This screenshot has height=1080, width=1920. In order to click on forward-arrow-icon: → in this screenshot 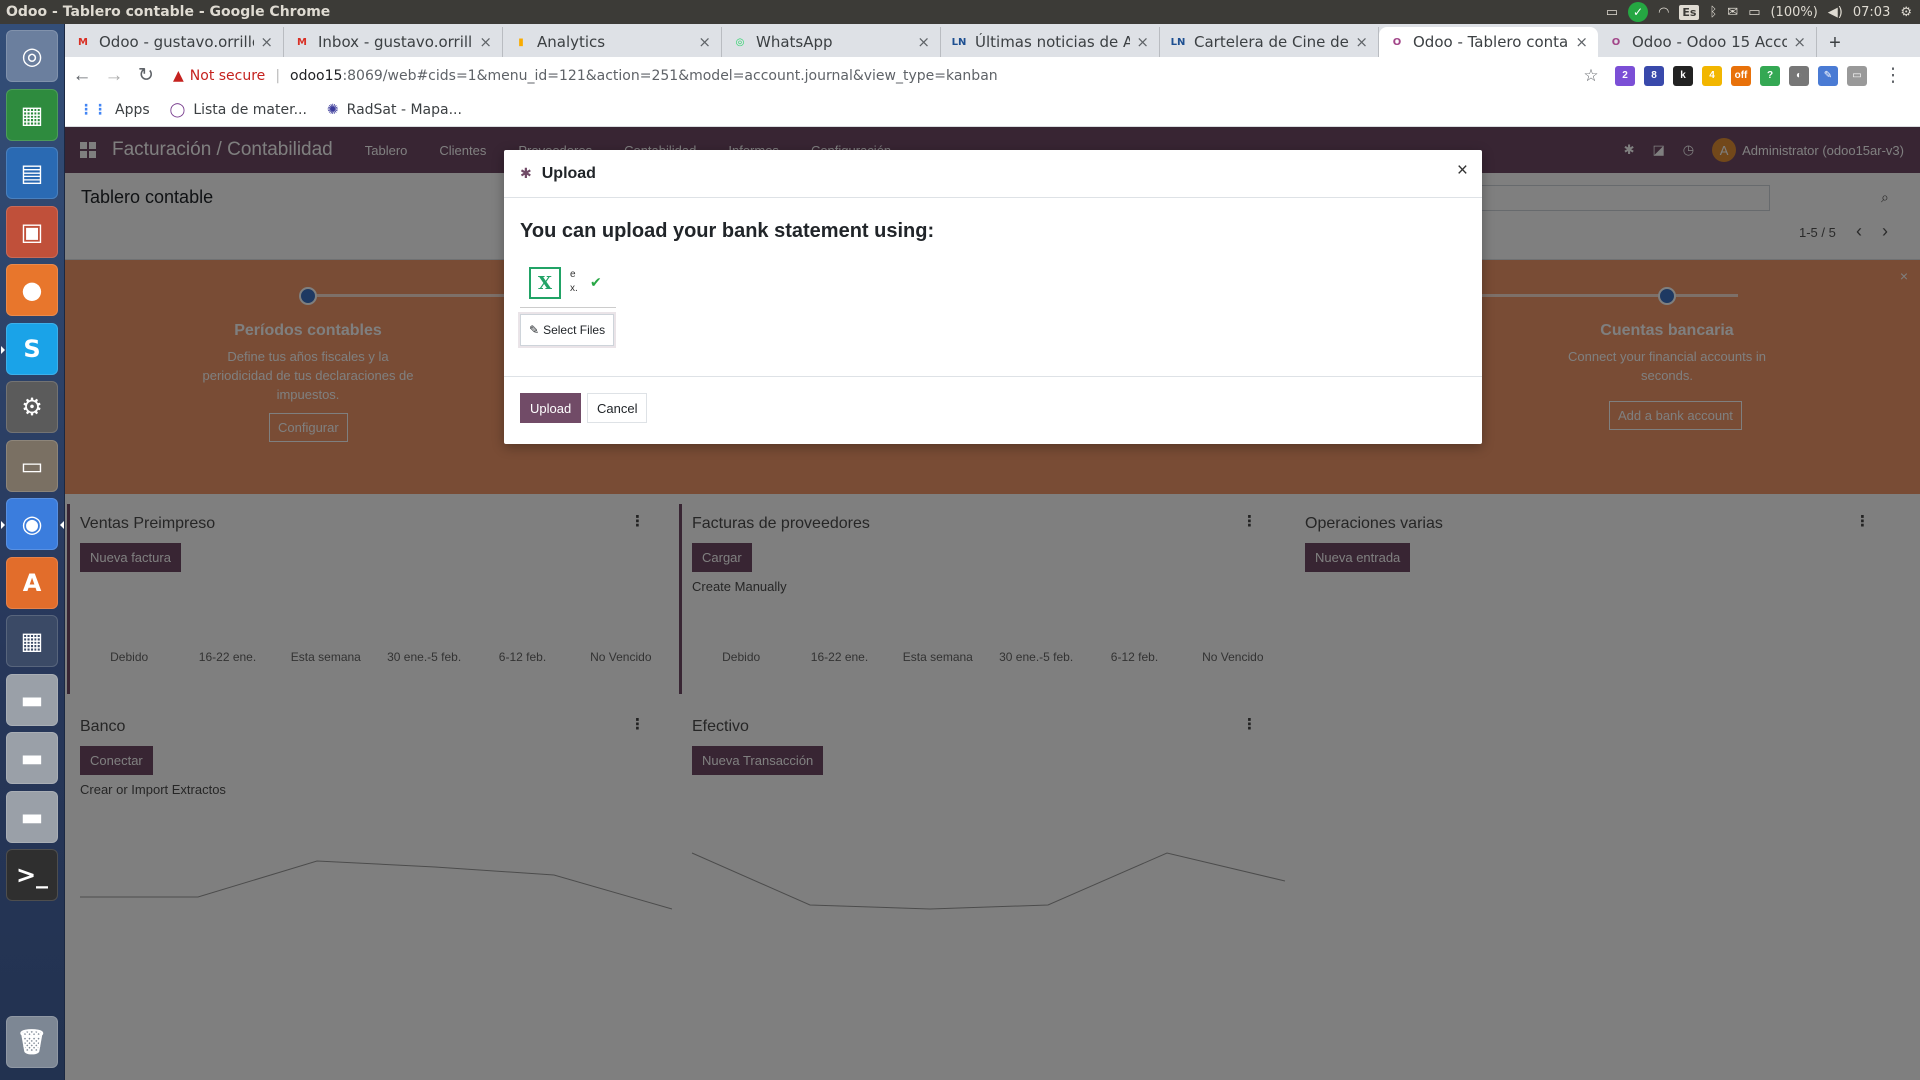, I will do `click(114, 76)`.